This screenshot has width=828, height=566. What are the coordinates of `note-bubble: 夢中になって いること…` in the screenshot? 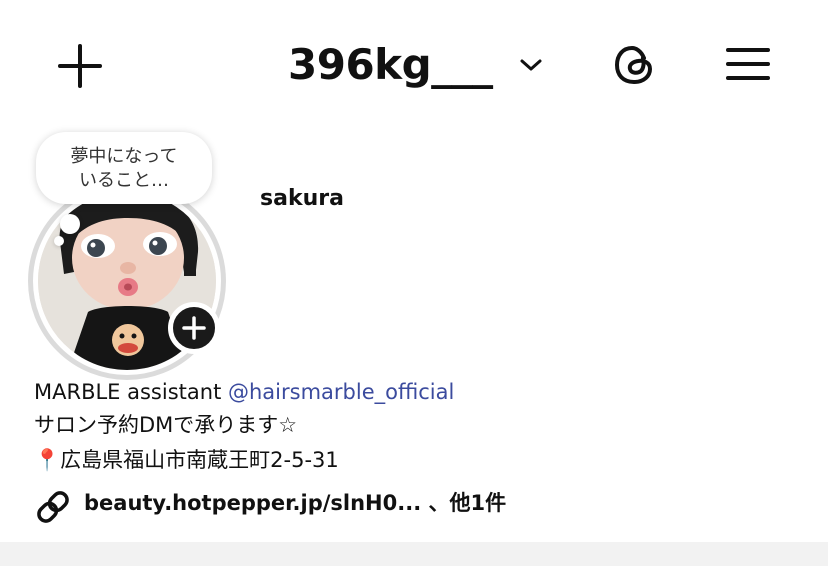 It's located at (124, 168).